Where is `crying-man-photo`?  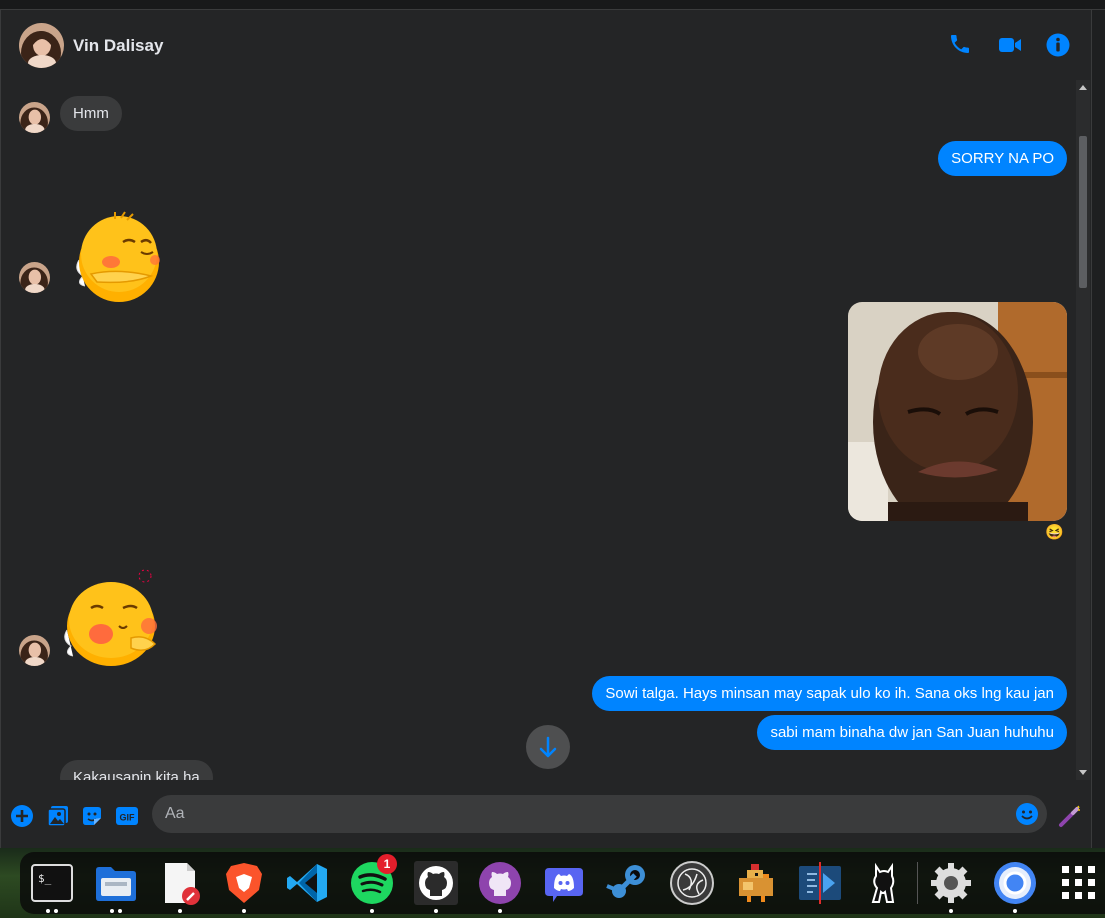 crying-man-photo is located at coordinates (957, 411).